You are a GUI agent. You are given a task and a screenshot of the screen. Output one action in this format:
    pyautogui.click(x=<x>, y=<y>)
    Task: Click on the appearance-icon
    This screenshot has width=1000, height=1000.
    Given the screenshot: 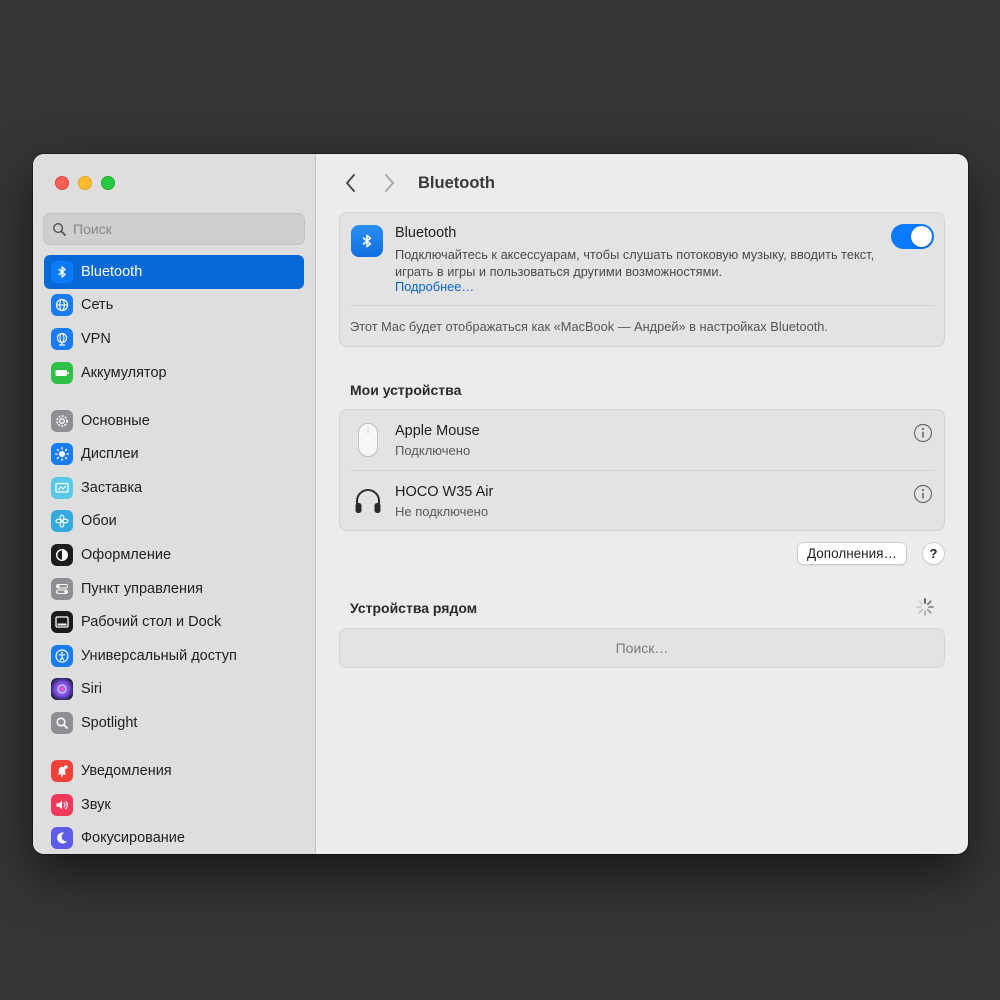 What is the action you would take?
    pyautogui.click(x=62, y=555)
    